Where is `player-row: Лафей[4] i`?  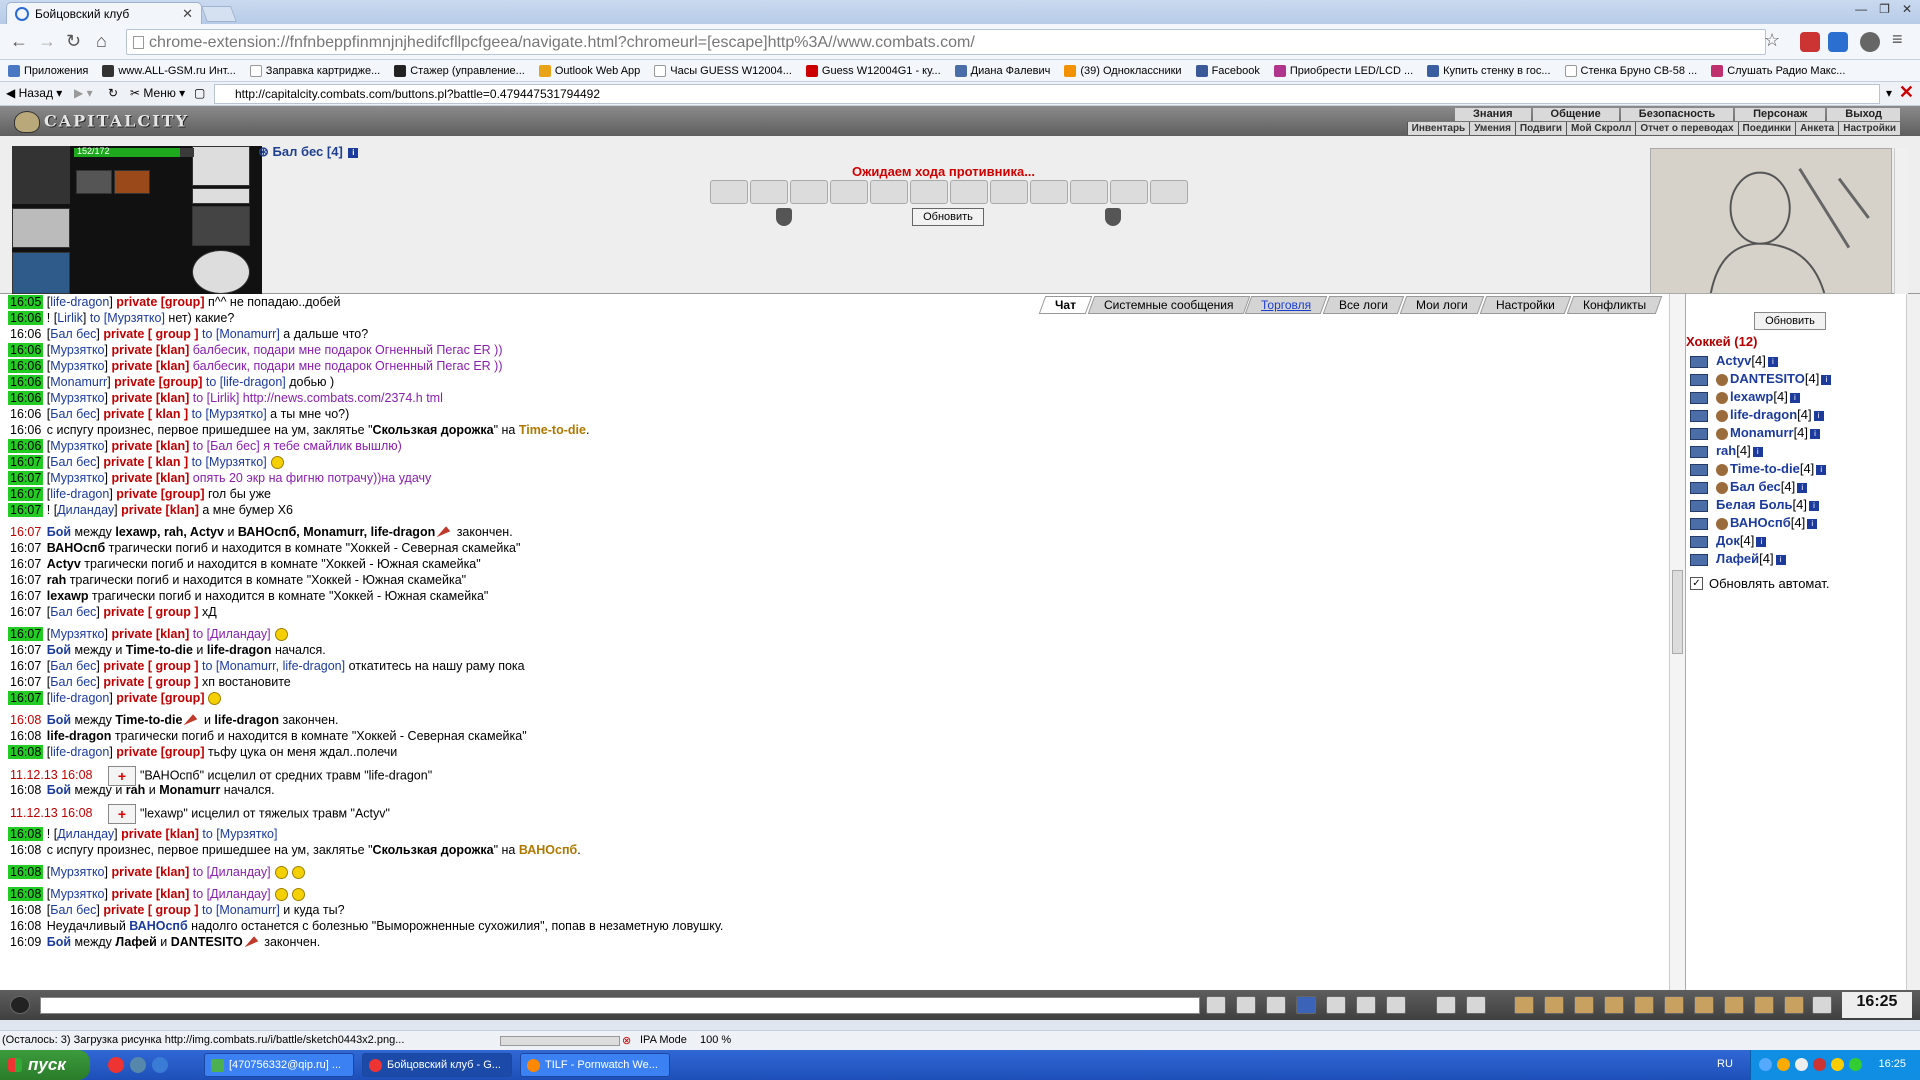 player-row: Лафей[4] i is located at coordinates (1760, 559).